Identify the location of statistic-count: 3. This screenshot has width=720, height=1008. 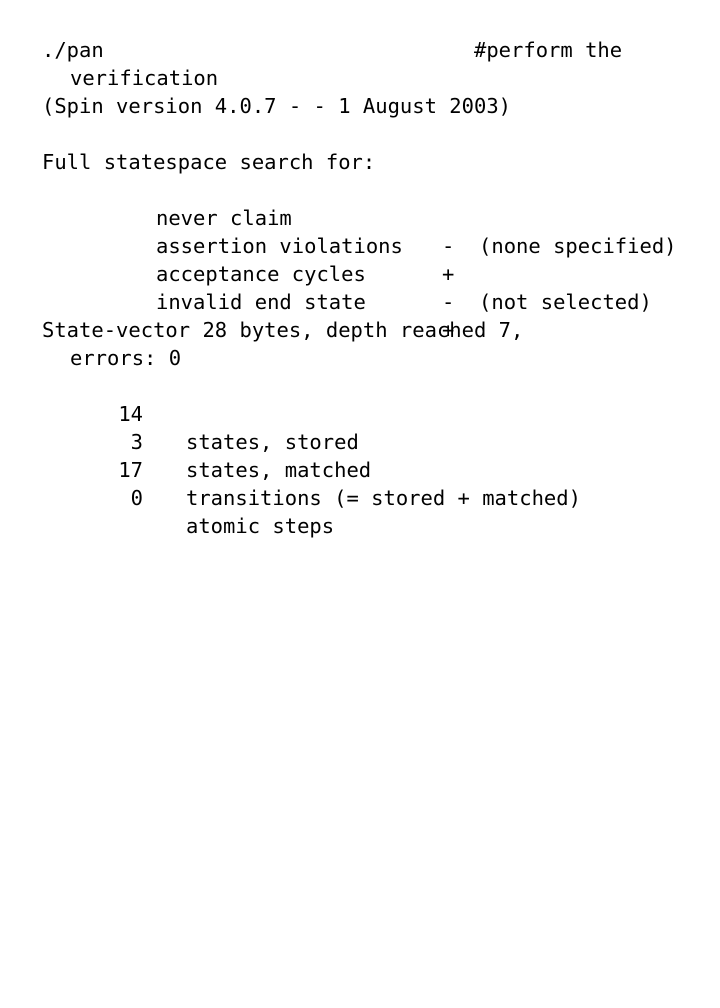
(136, 442).